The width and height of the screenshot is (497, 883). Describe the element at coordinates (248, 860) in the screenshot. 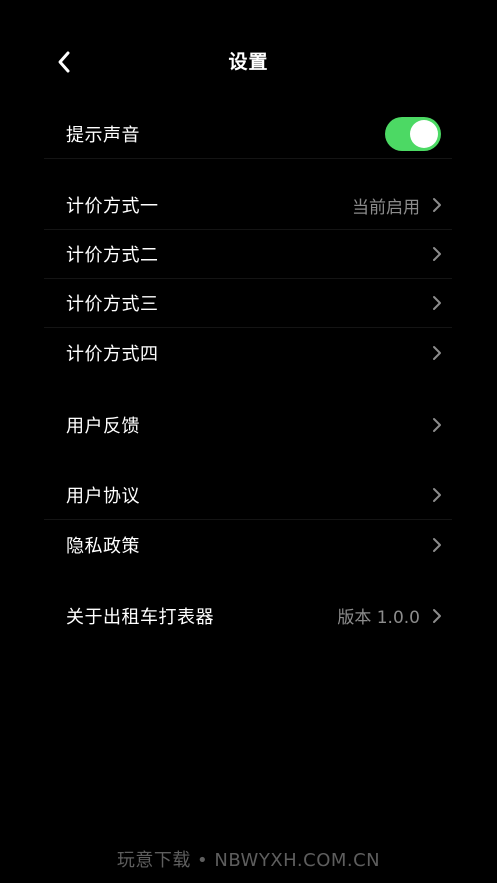

I see `watermark-text: 玩意下载 • NBWYXH.COM.CN` at that location.